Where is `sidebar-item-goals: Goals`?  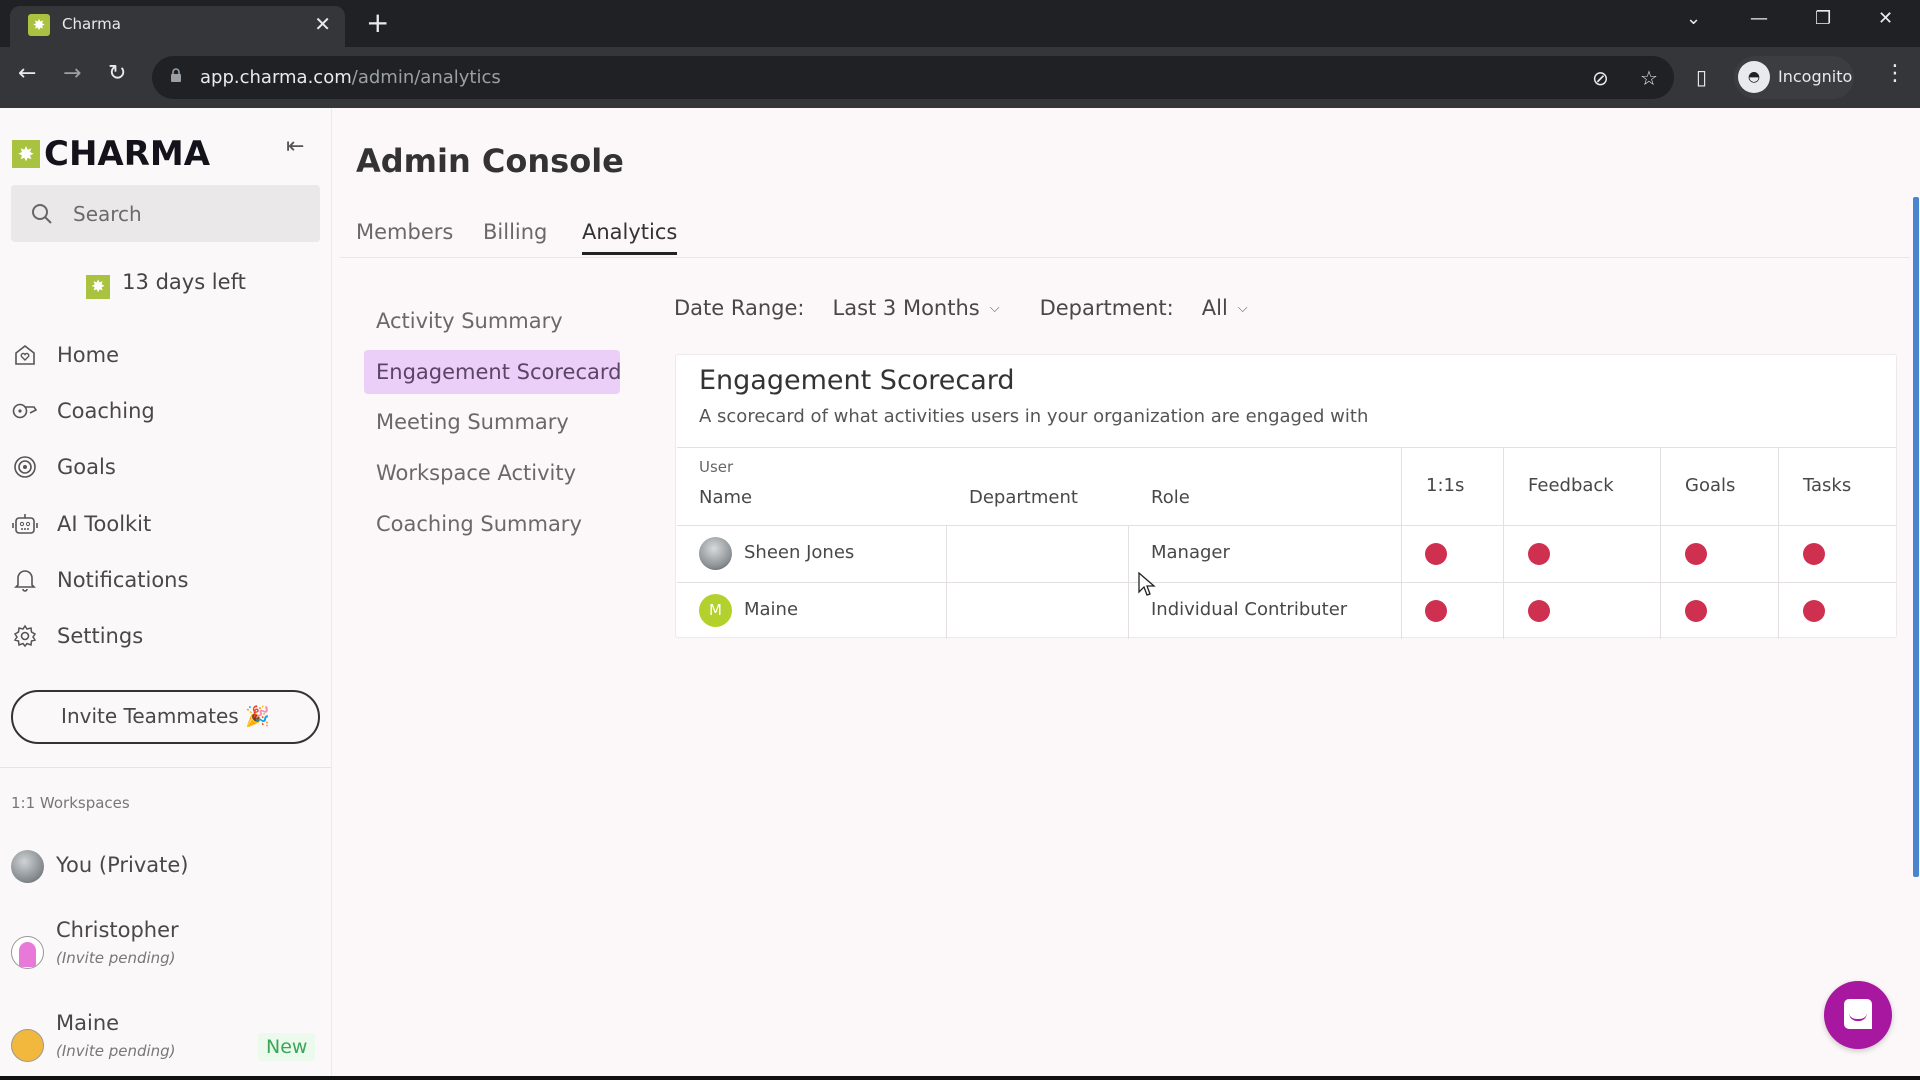 sidebar-item-goals: Goals is located at coordinates (162, 467).